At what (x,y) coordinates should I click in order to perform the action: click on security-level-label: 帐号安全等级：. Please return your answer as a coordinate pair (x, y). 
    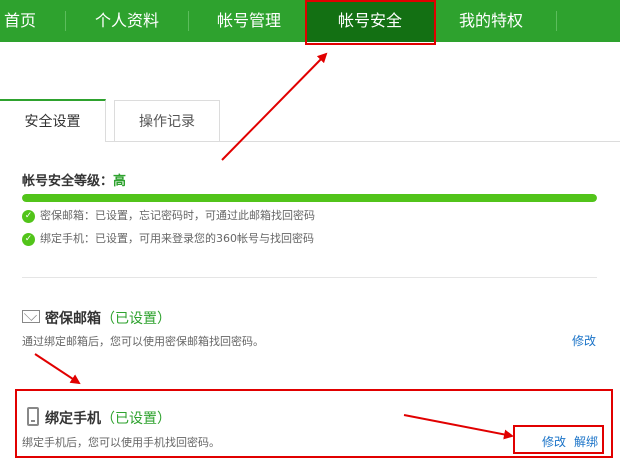
    Looking at the image, I should click on (68, 181).